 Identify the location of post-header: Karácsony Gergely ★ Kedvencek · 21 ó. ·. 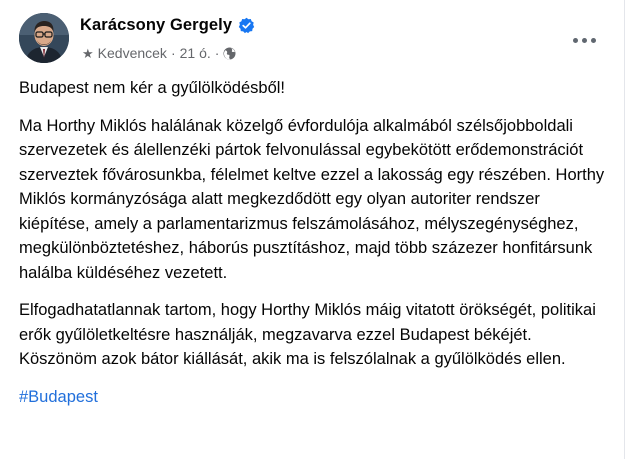
(312, 41).